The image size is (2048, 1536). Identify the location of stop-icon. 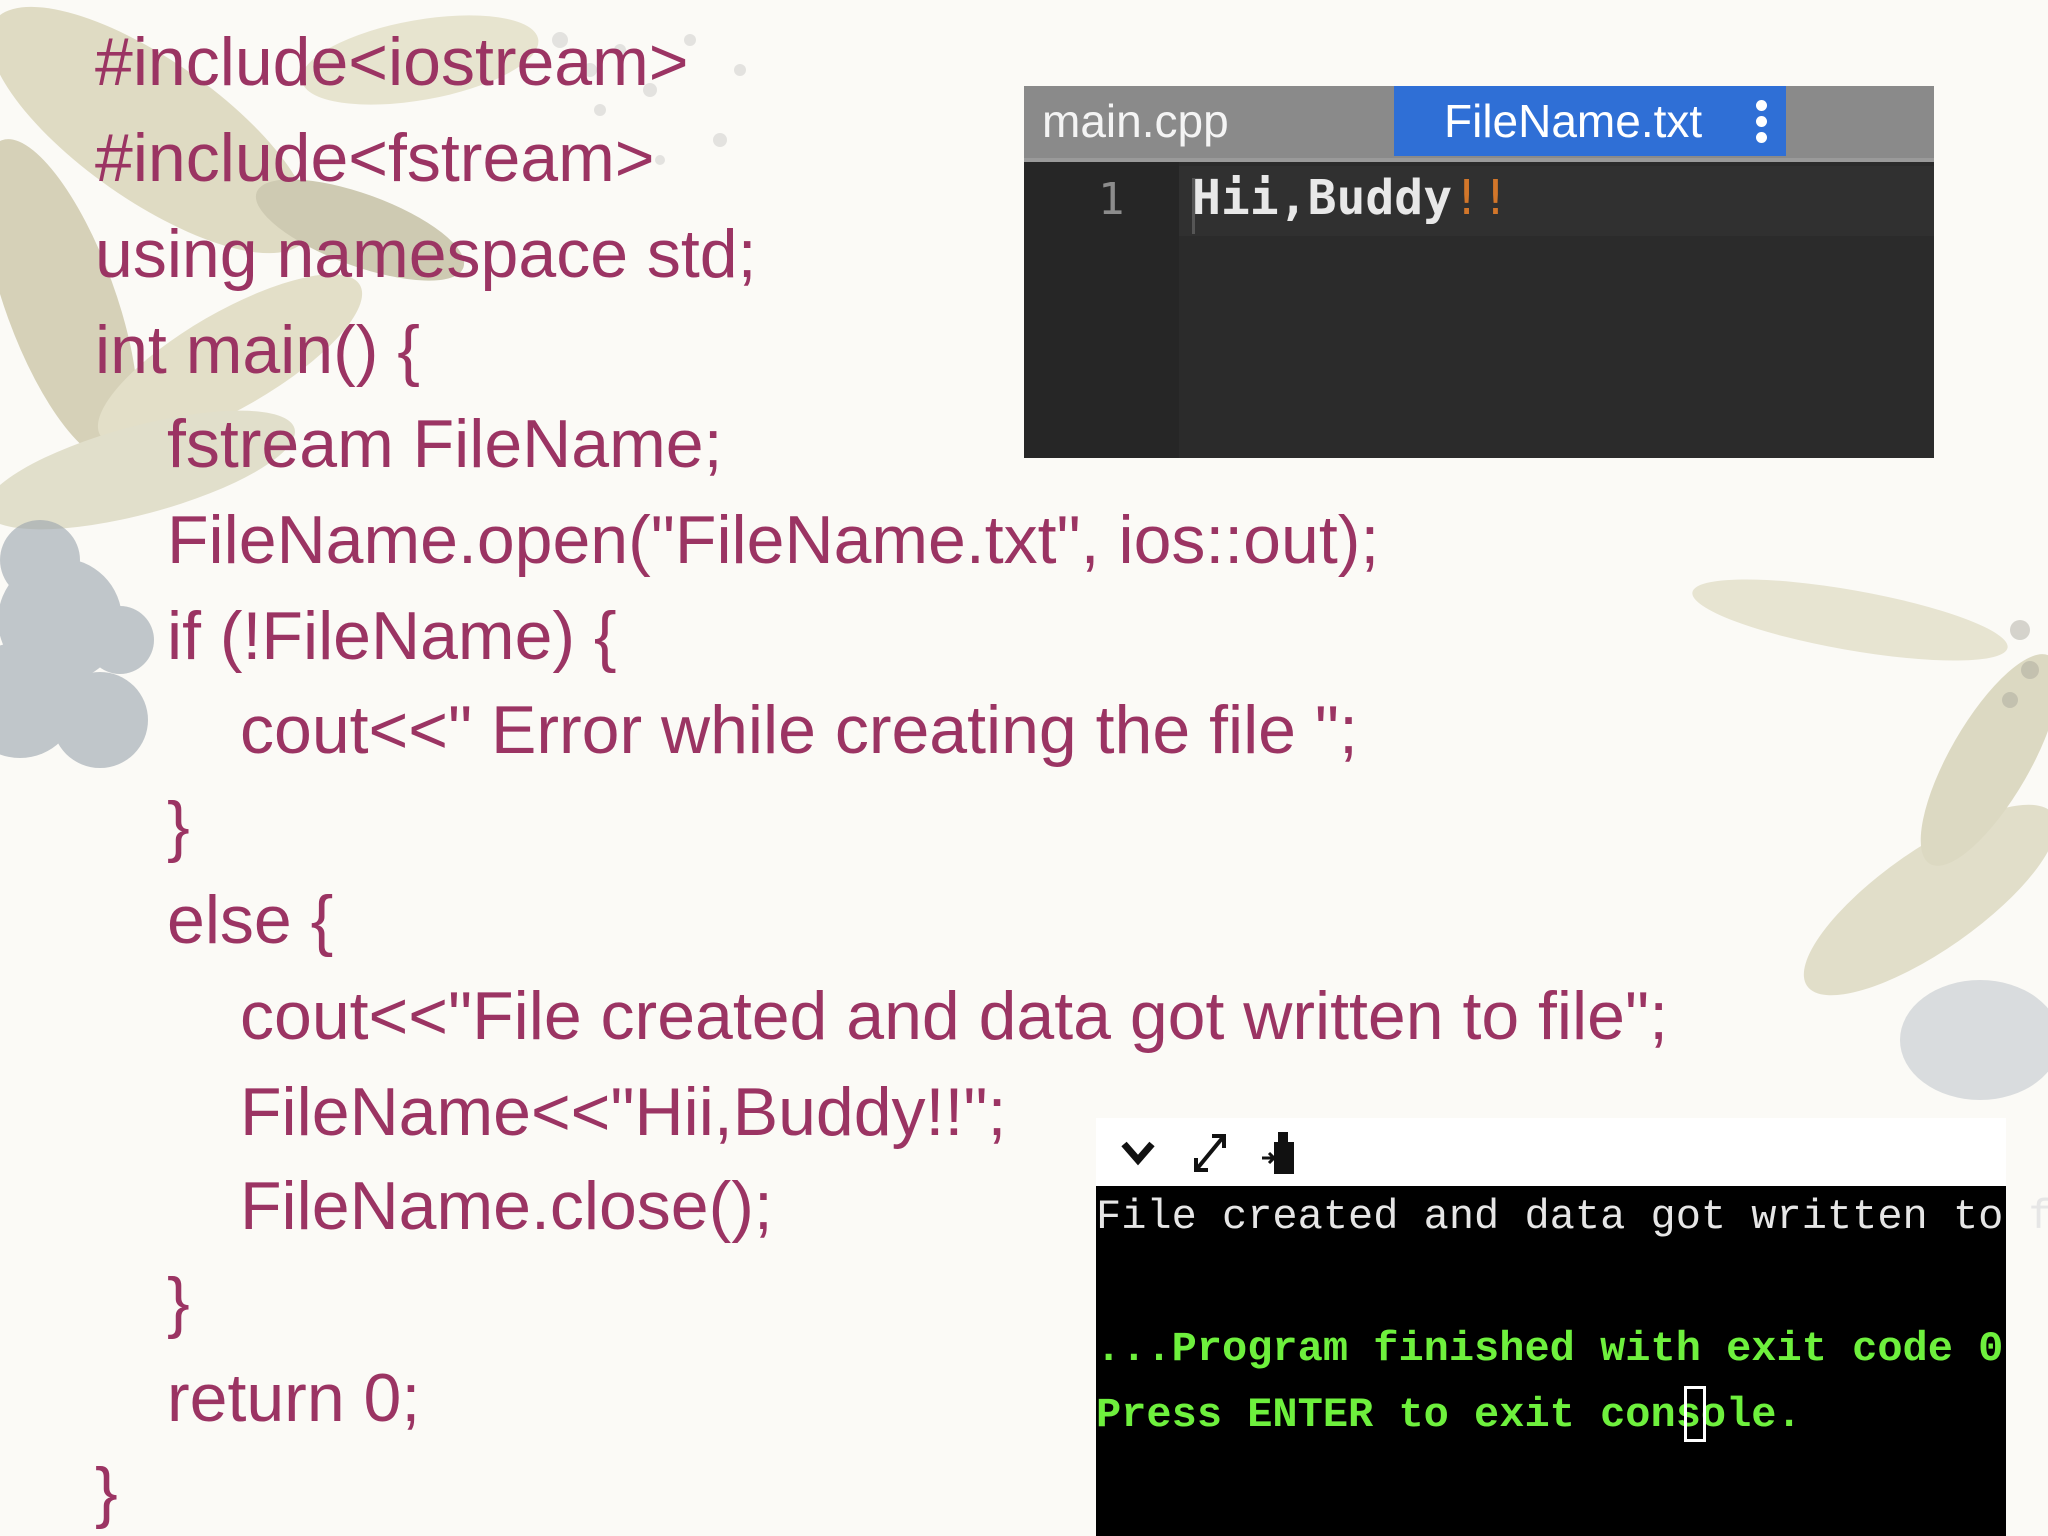
(1282, 1153).